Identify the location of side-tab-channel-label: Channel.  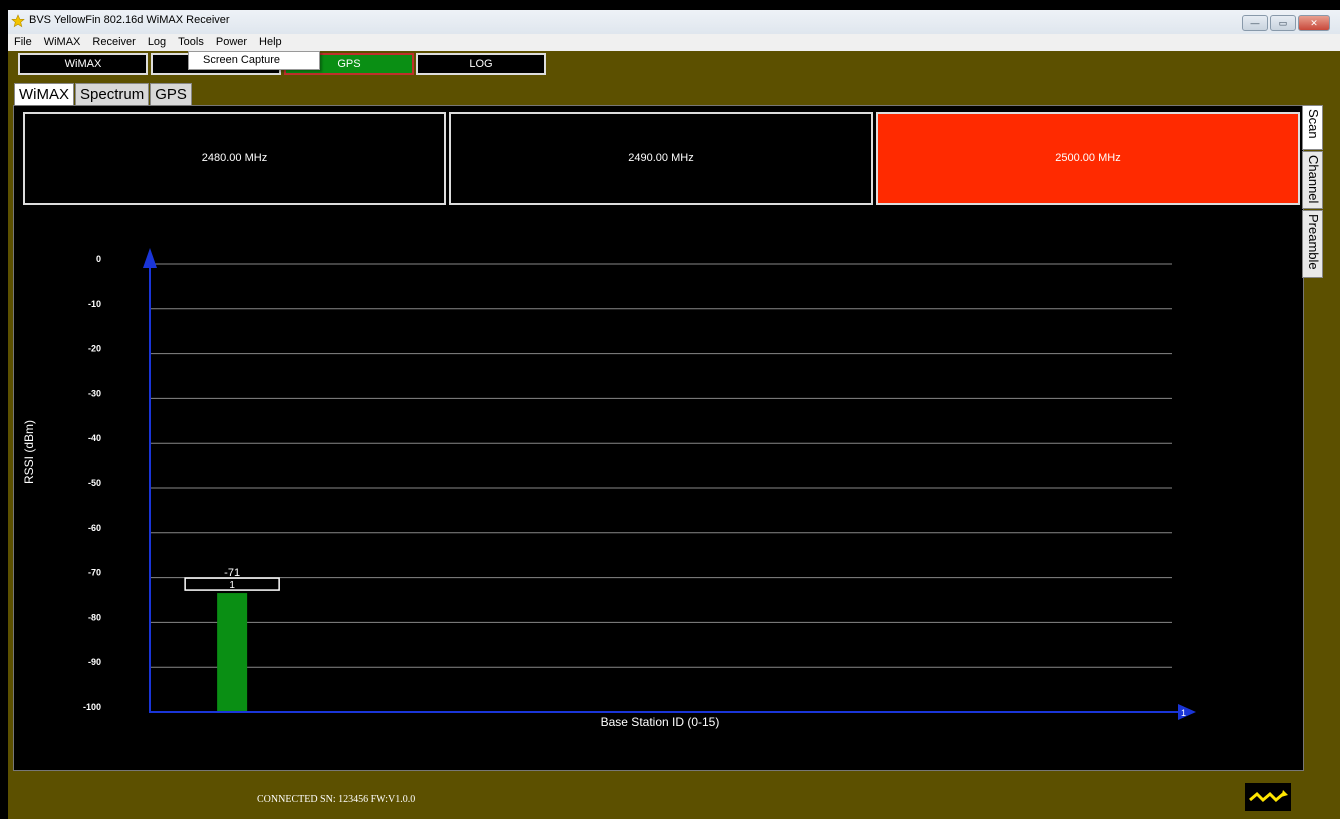
(1313, 179).